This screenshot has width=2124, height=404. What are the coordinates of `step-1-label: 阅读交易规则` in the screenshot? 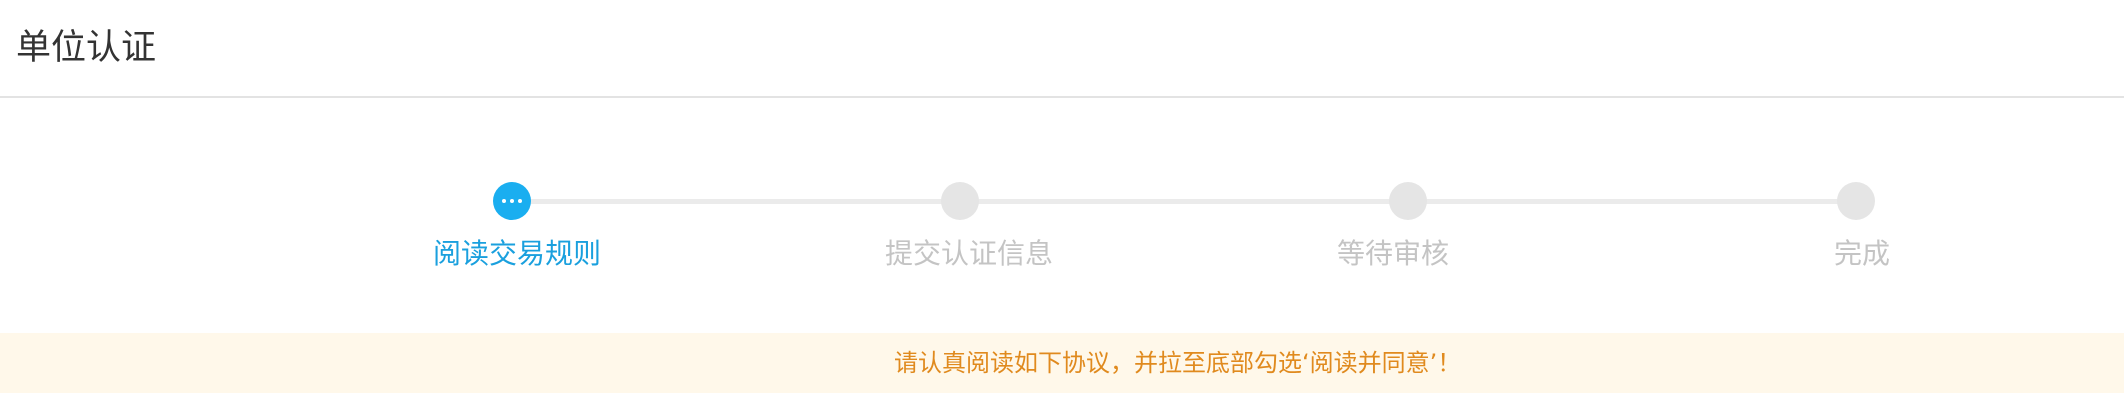 It's located at (517, 253).